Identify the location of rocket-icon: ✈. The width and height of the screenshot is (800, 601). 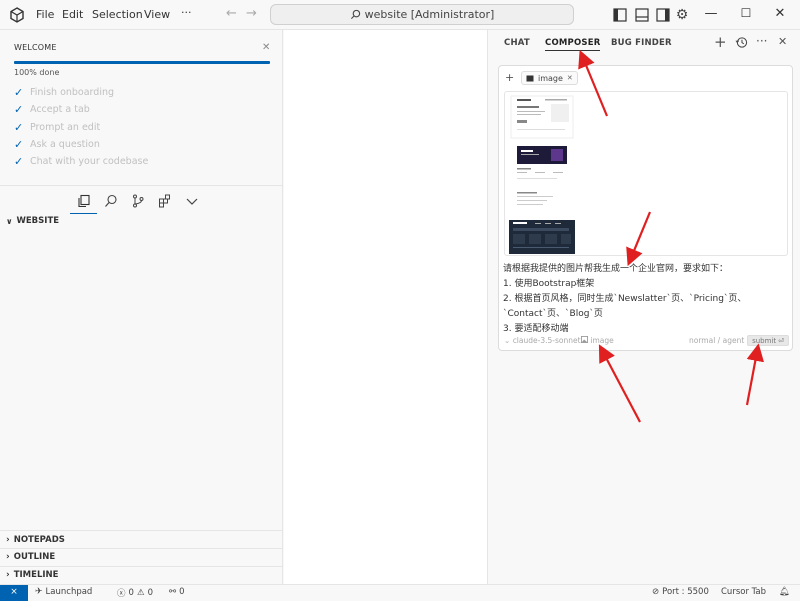
(39, 592).